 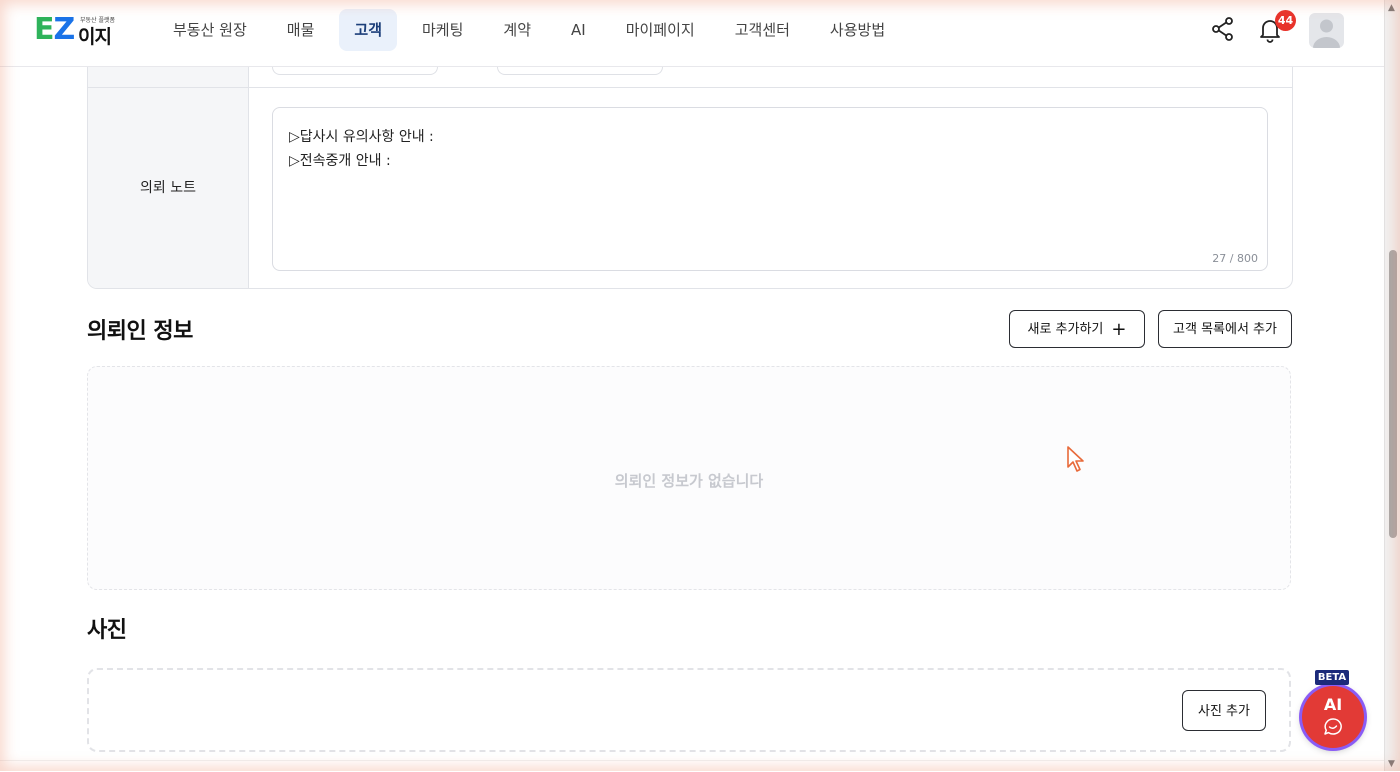 What do you see at coordinates (44, 29) in the screenshot?
I see `logo-letter-e: E` at bounding box center [44, 29].